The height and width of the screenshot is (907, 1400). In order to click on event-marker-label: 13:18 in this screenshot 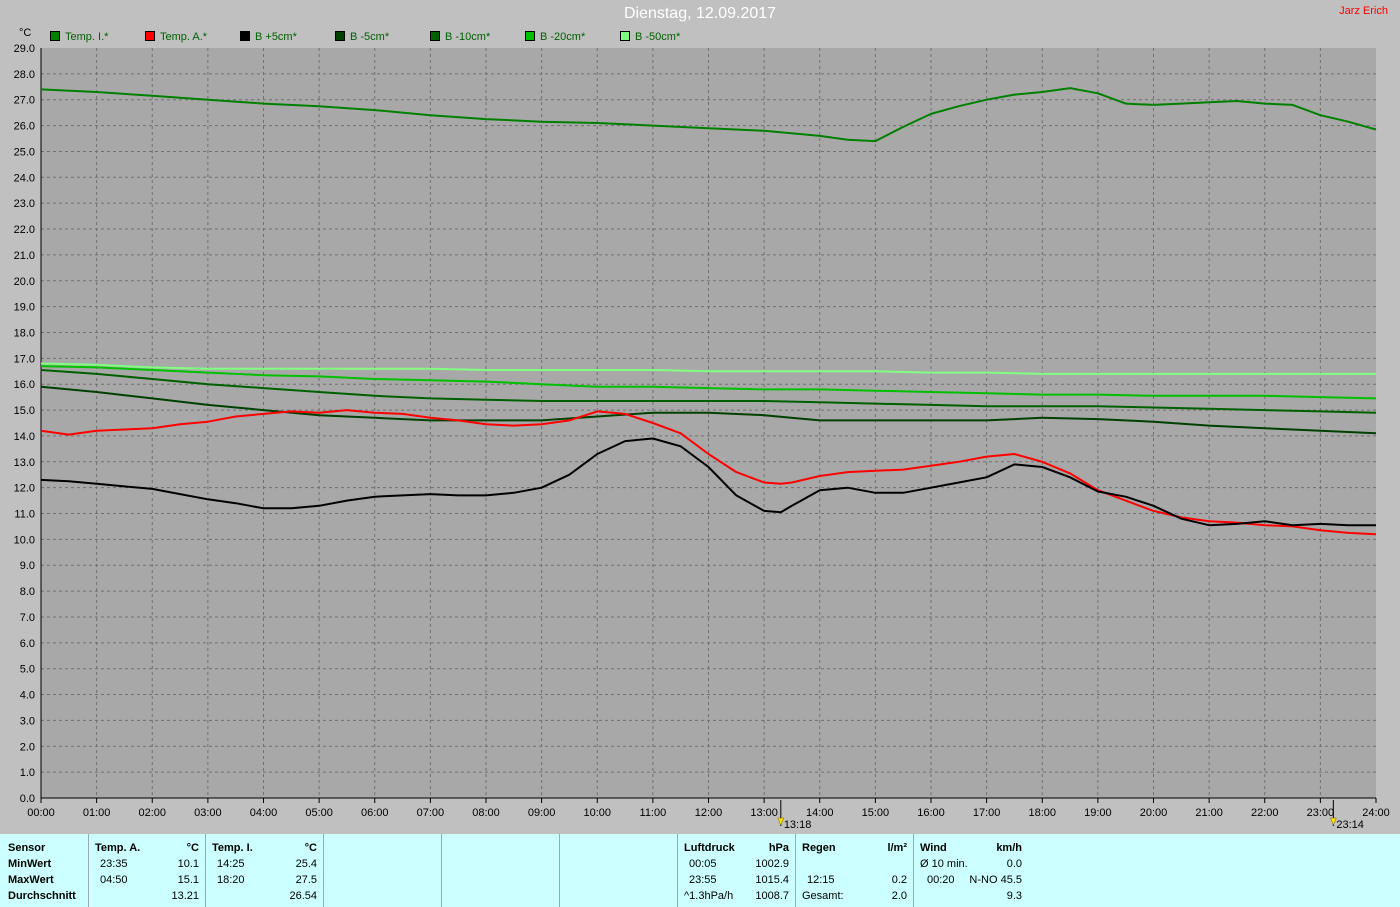, I will do `click(798, 825)`.